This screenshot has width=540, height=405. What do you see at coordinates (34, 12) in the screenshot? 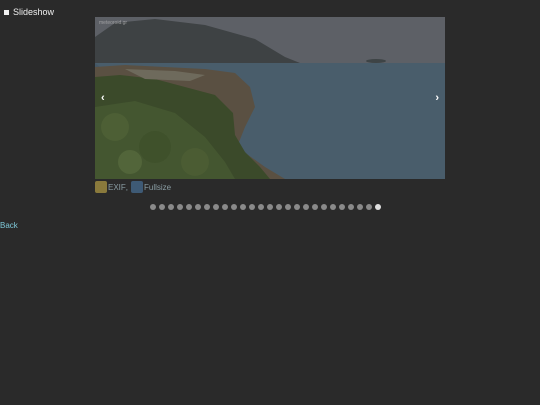
I see `slideshow-label: Slideshow` at bounding box center [34, 12].